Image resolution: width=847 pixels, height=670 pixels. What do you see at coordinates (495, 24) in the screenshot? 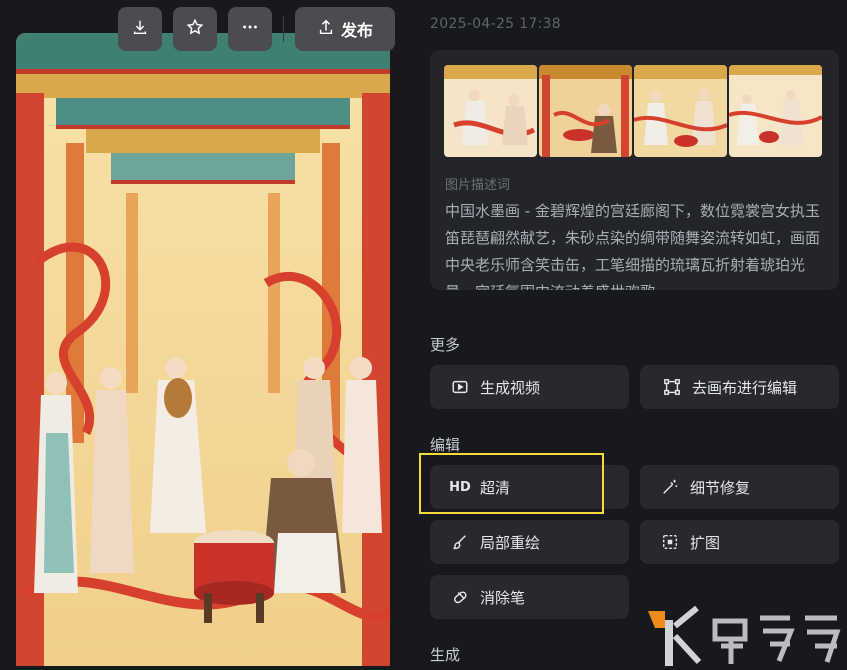
I see `timestamp: 2025-04-25 17:38` at bounding box center [495, 24].